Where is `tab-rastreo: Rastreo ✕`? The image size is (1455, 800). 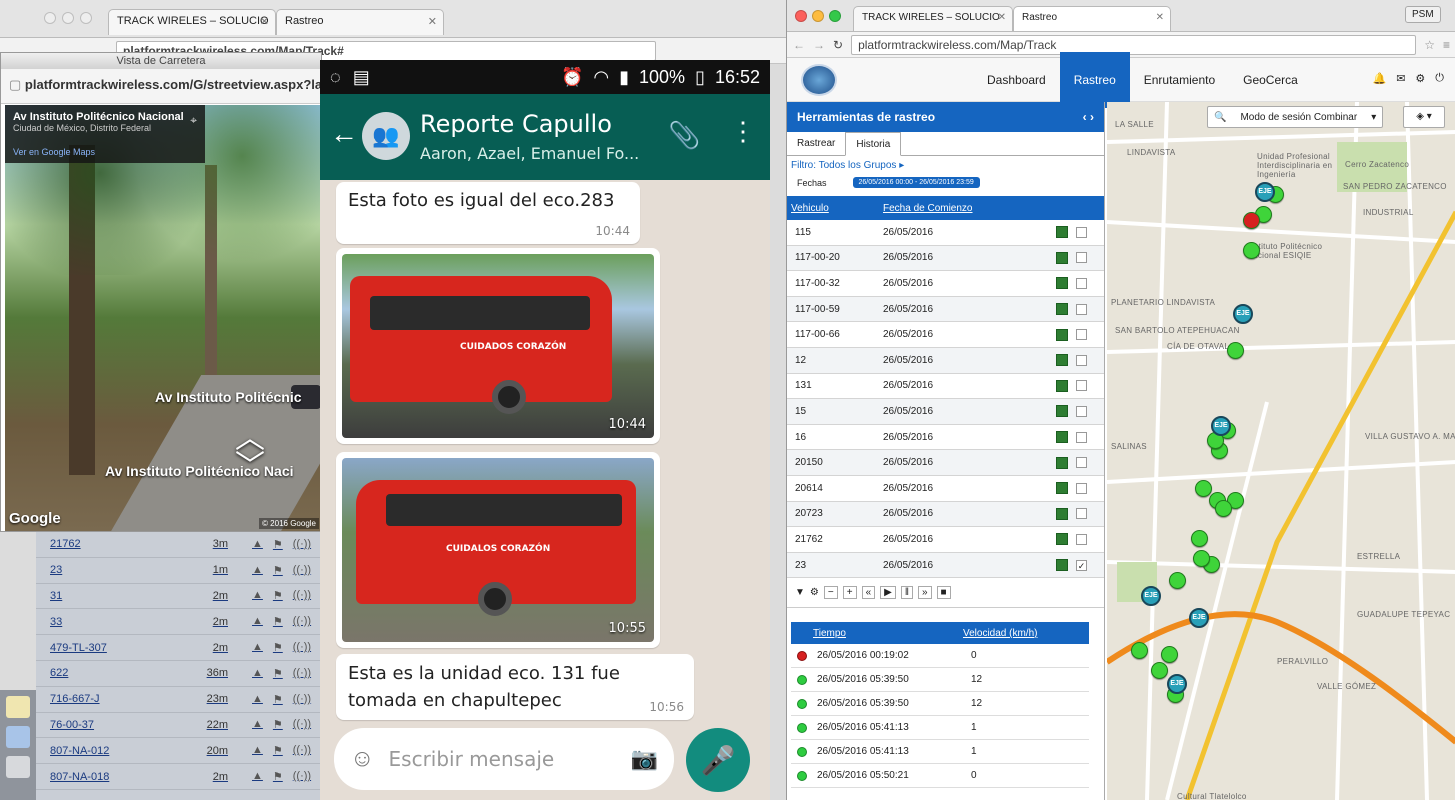 tab-rastreo: Rastreo ✕ is located at coordinates (1092, 18).